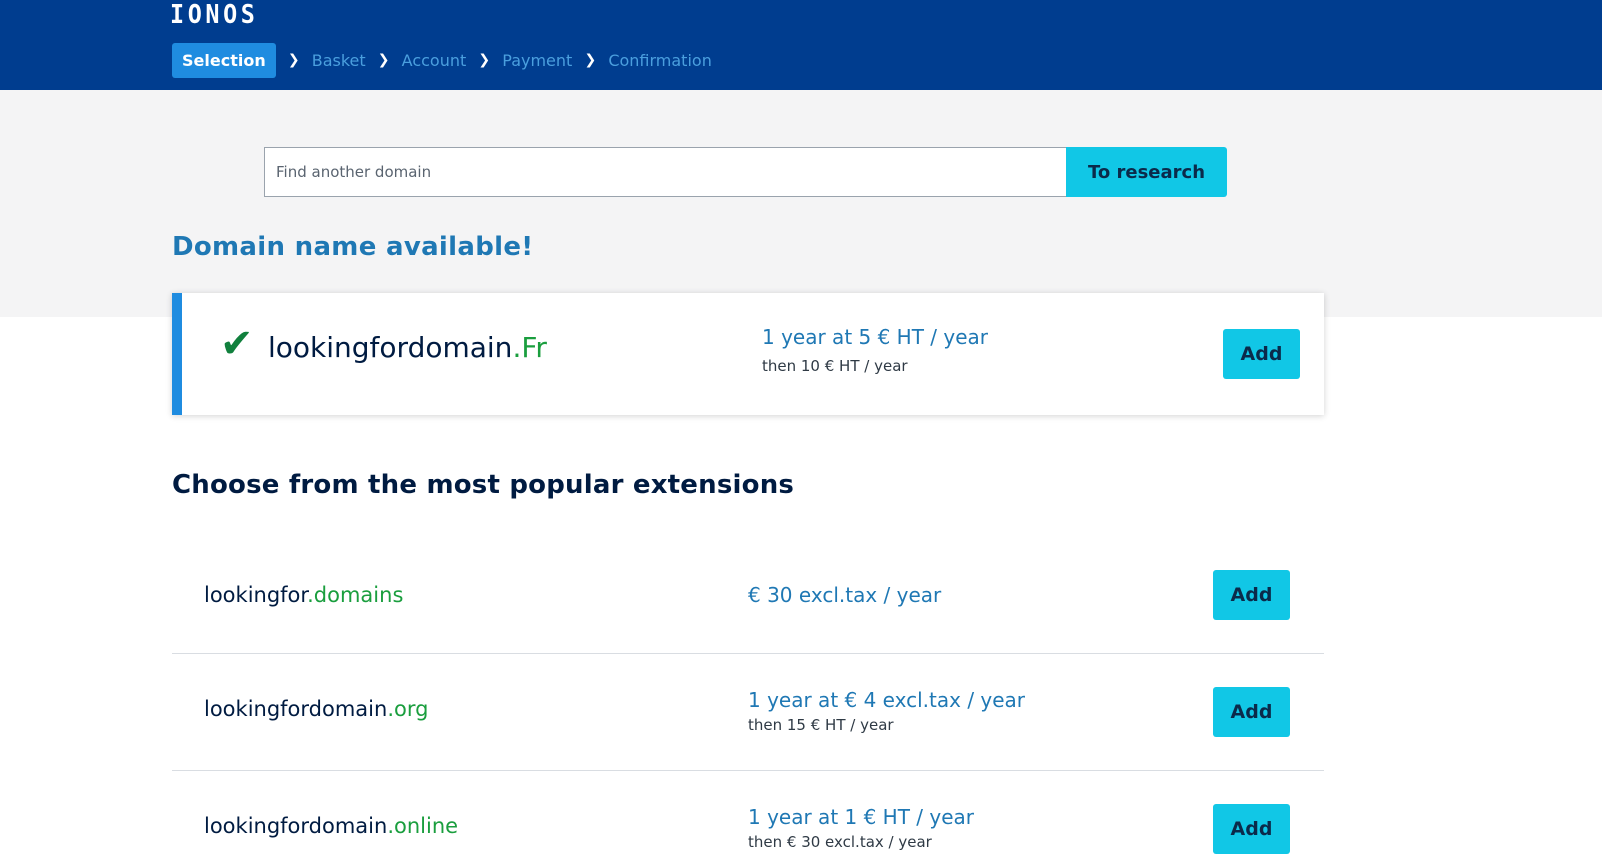 The width and height of the screenshot is (1602, 866). I want to click on domain-tld: .online, so click(423, 826).